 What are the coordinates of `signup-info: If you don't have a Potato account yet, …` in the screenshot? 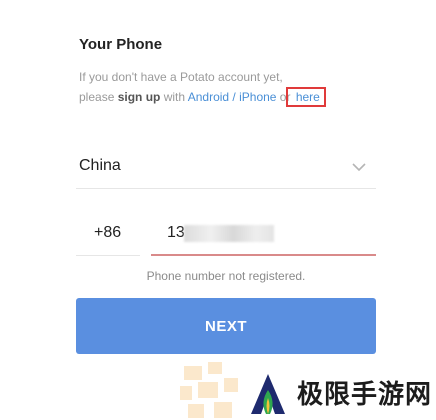 It's located at (229, 87).